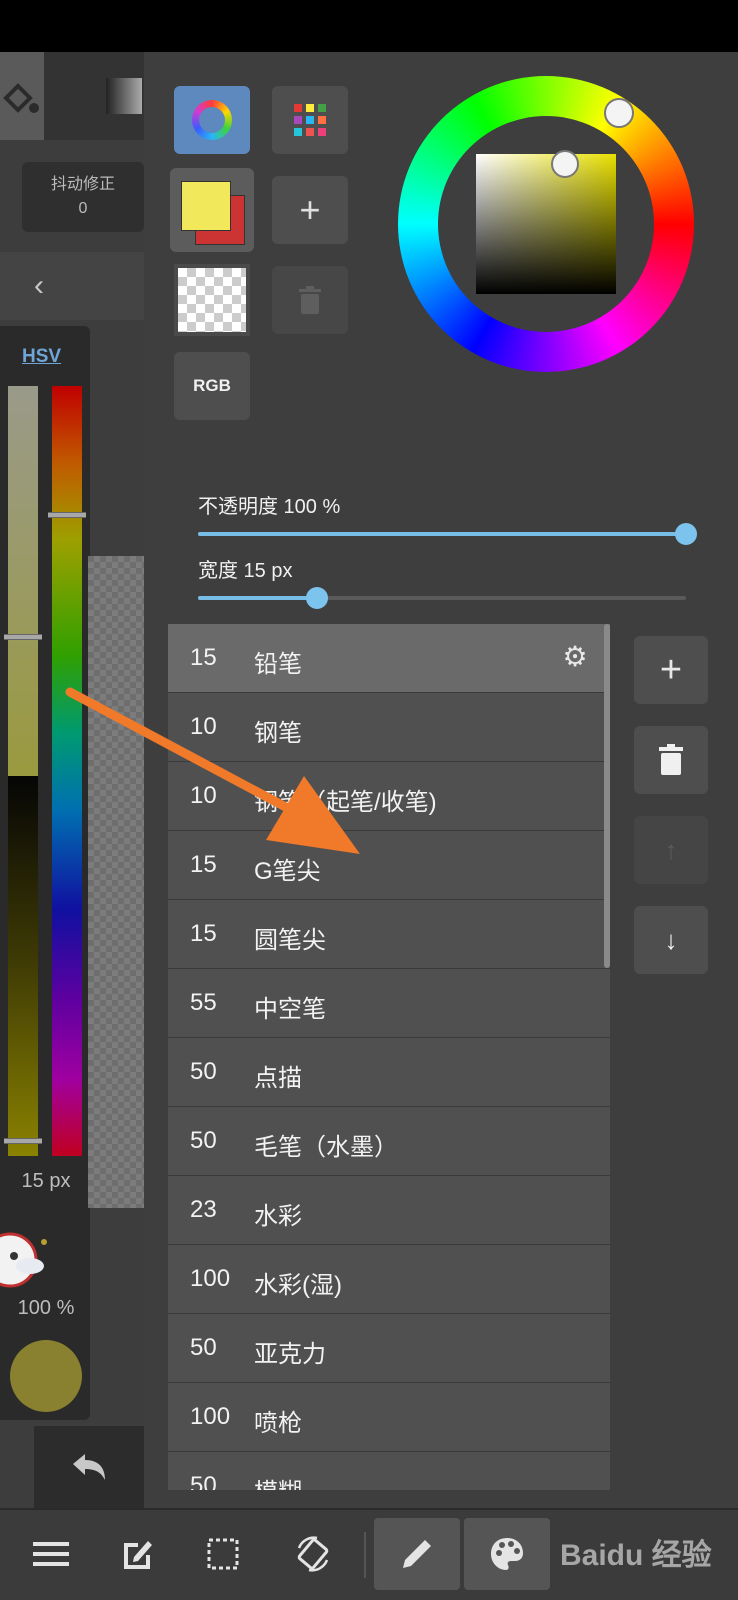  What do you see at coordinates (278, 1423) in the screenshot?
I see `brush-name: 喷枪` at bounding box center [278, 1423].